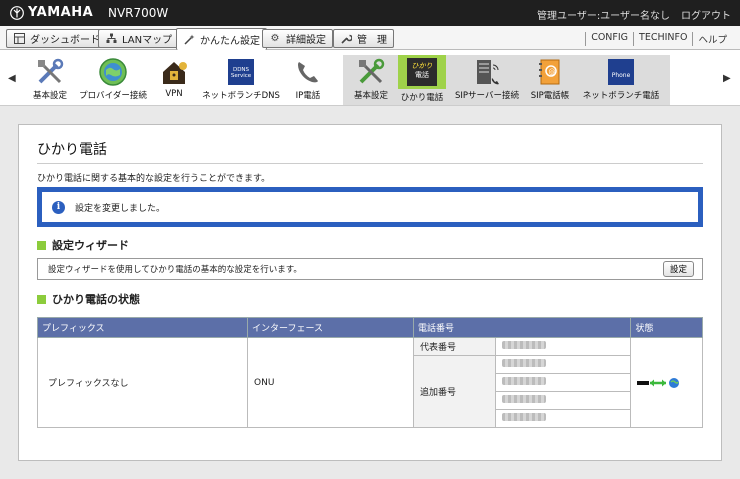 The height and width of the screenshot is (479, 740). Describe the element at coordinates (454, 391) in the screenshot. I see `additional-number-label: 追加番号` at that location.